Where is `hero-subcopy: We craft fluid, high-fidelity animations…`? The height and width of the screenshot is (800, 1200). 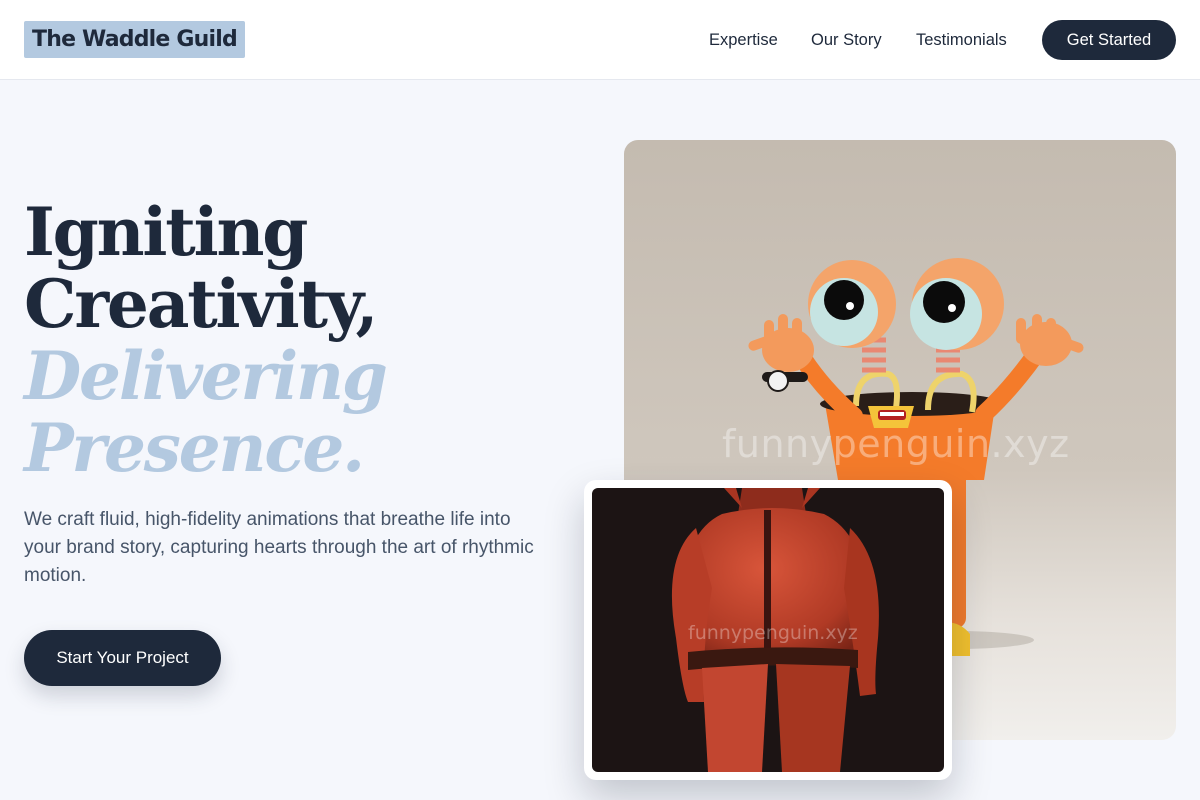
hero-subcopy: We craft fluid, high-fidelity animations… is located at coordinates (279, 547).